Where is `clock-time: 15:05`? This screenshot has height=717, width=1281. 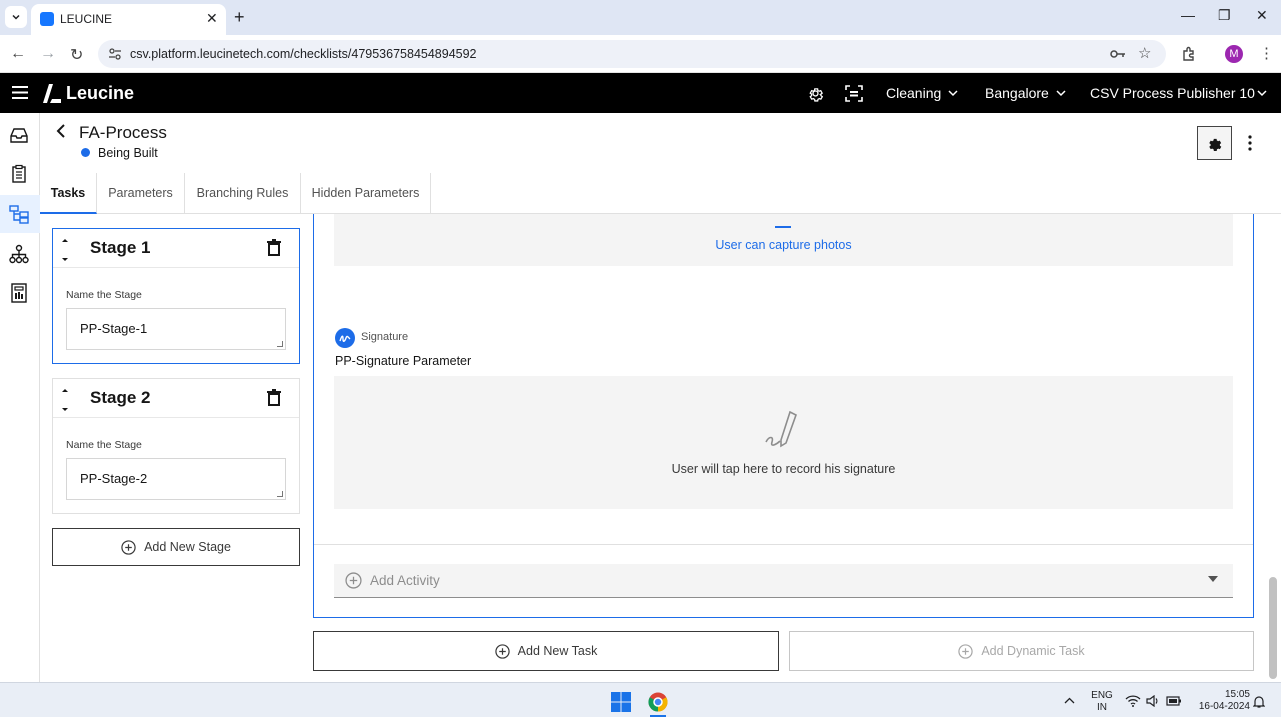 clock-time: 15:05 is located at coordinates (1237, 694).